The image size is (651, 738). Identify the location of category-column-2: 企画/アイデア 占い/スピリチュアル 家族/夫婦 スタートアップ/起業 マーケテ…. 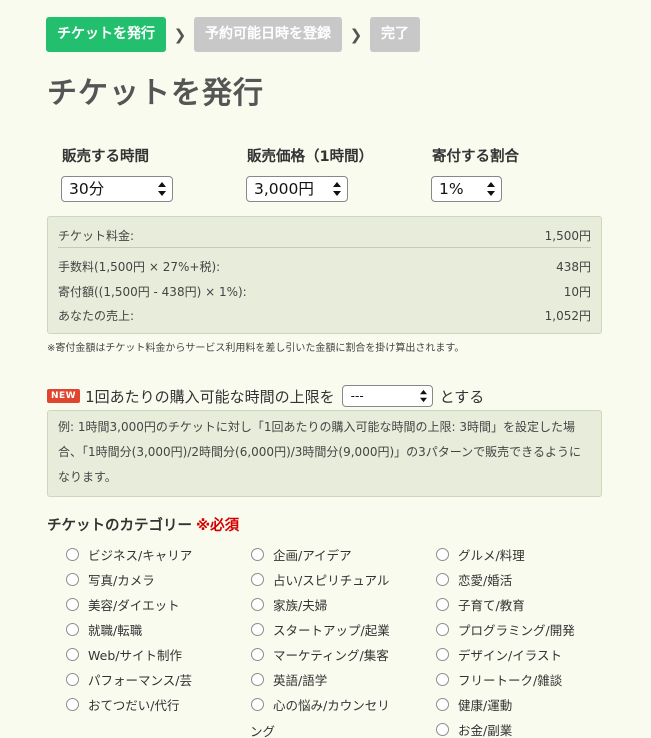
(310, 629).